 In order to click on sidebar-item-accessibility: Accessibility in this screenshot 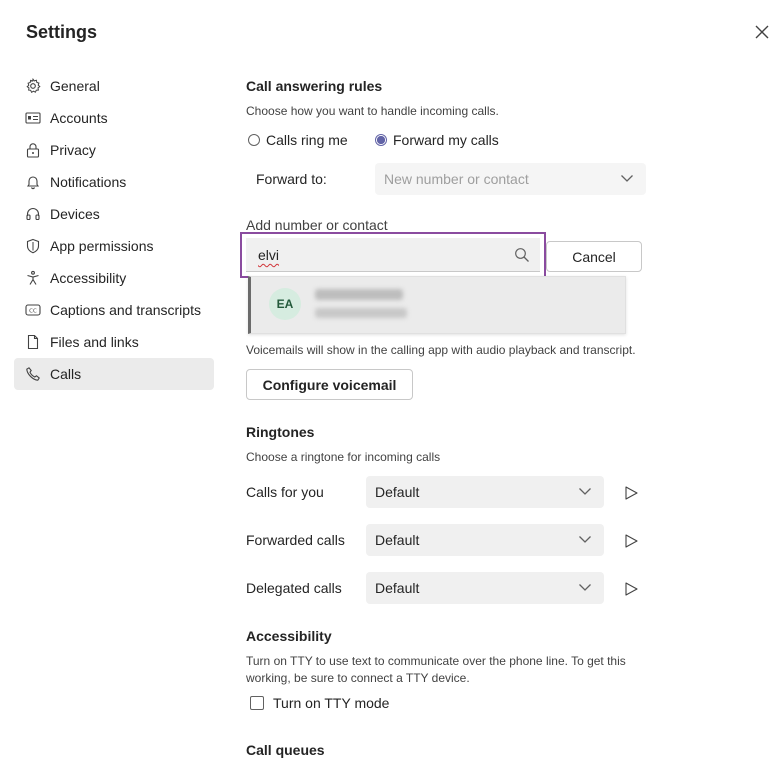, I will do `click(114, 278)`.